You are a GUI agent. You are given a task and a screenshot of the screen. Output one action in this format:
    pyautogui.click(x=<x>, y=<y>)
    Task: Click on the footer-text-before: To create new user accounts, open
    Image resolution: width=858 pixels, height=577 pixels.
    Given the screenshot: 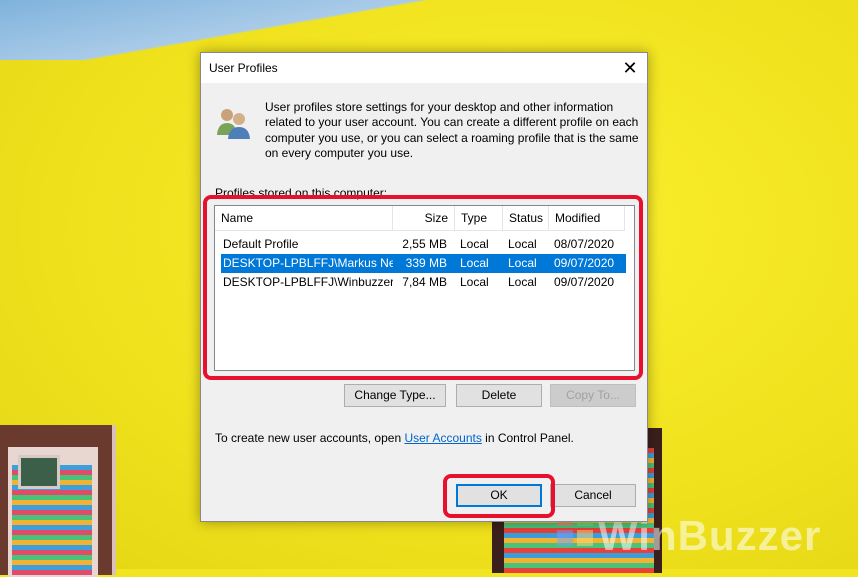 What is the action you would take?
    pyautogui.click(x=310, y=438)
    